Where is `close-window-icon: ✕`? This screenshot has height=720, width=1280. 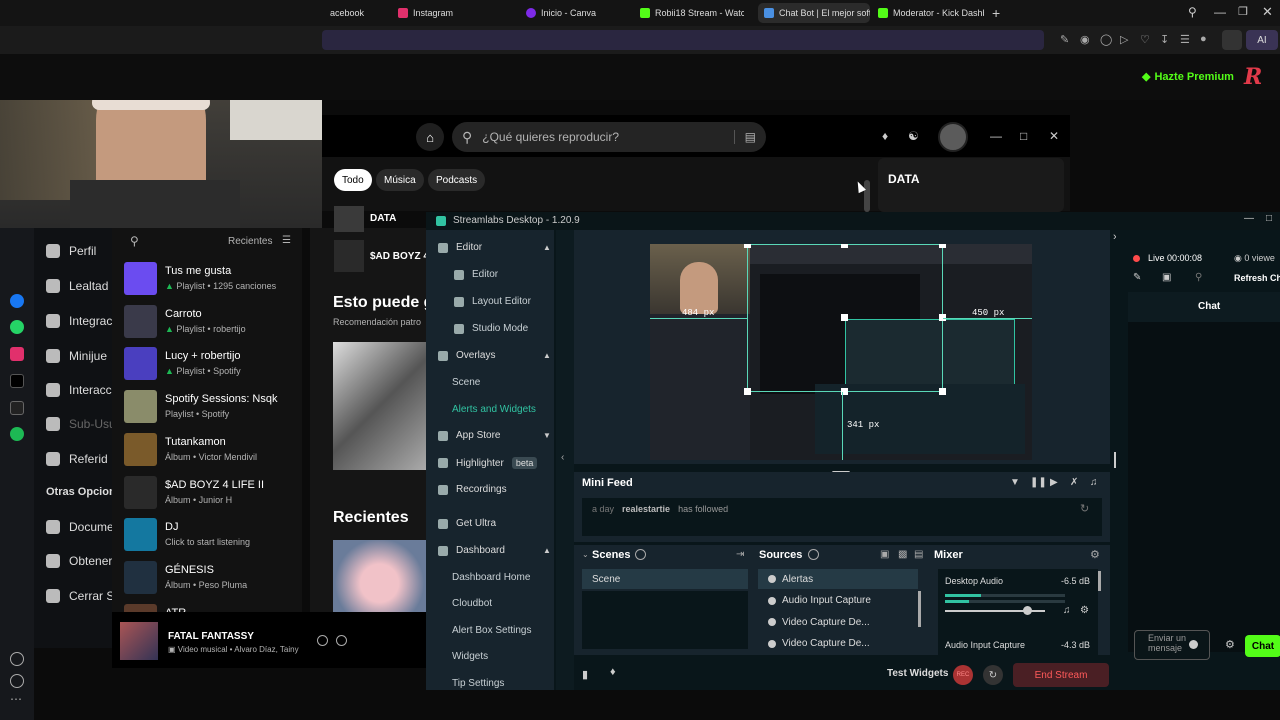 close-window-icon: ✕ is located at coordinates (1267, 12).